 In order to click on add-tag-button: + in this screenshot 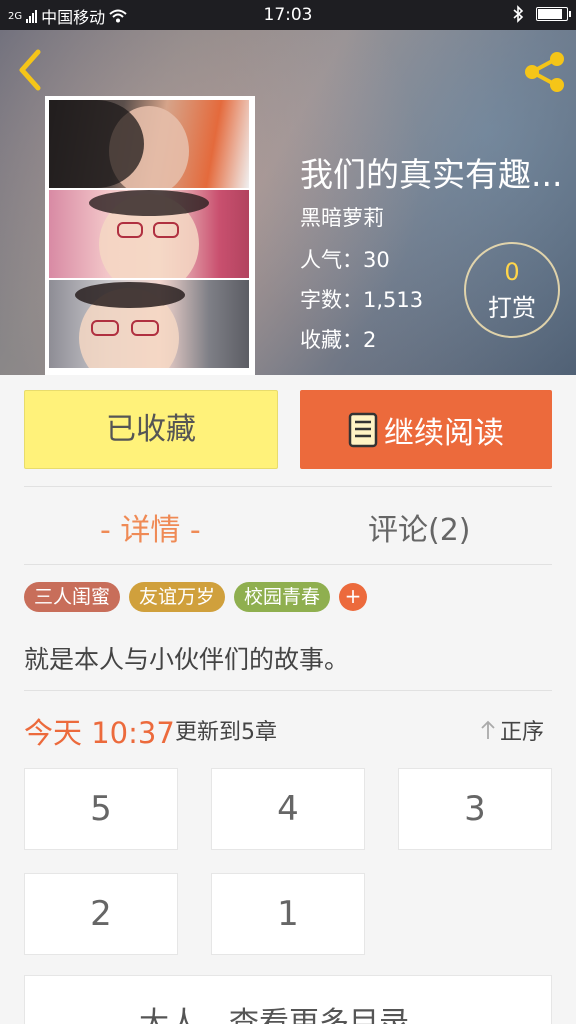, I will do `click(353, 597)`.